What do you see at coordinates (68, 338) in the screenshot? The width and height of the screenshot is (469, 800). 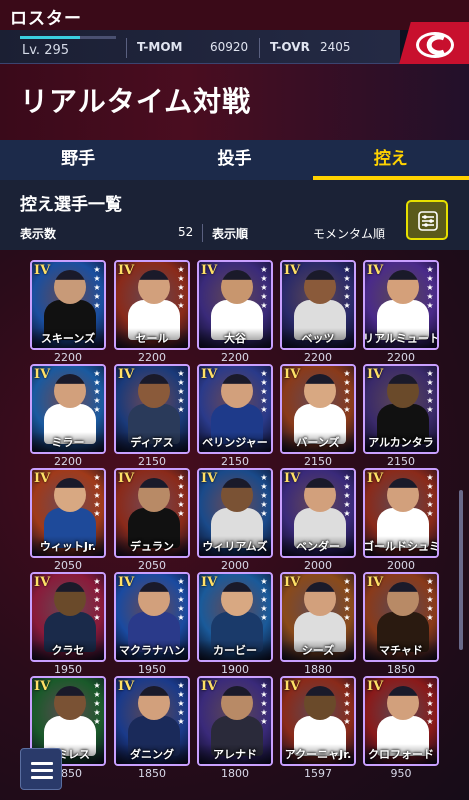 I see `player-name: スキーンズ` at bounding box center [68, 338].